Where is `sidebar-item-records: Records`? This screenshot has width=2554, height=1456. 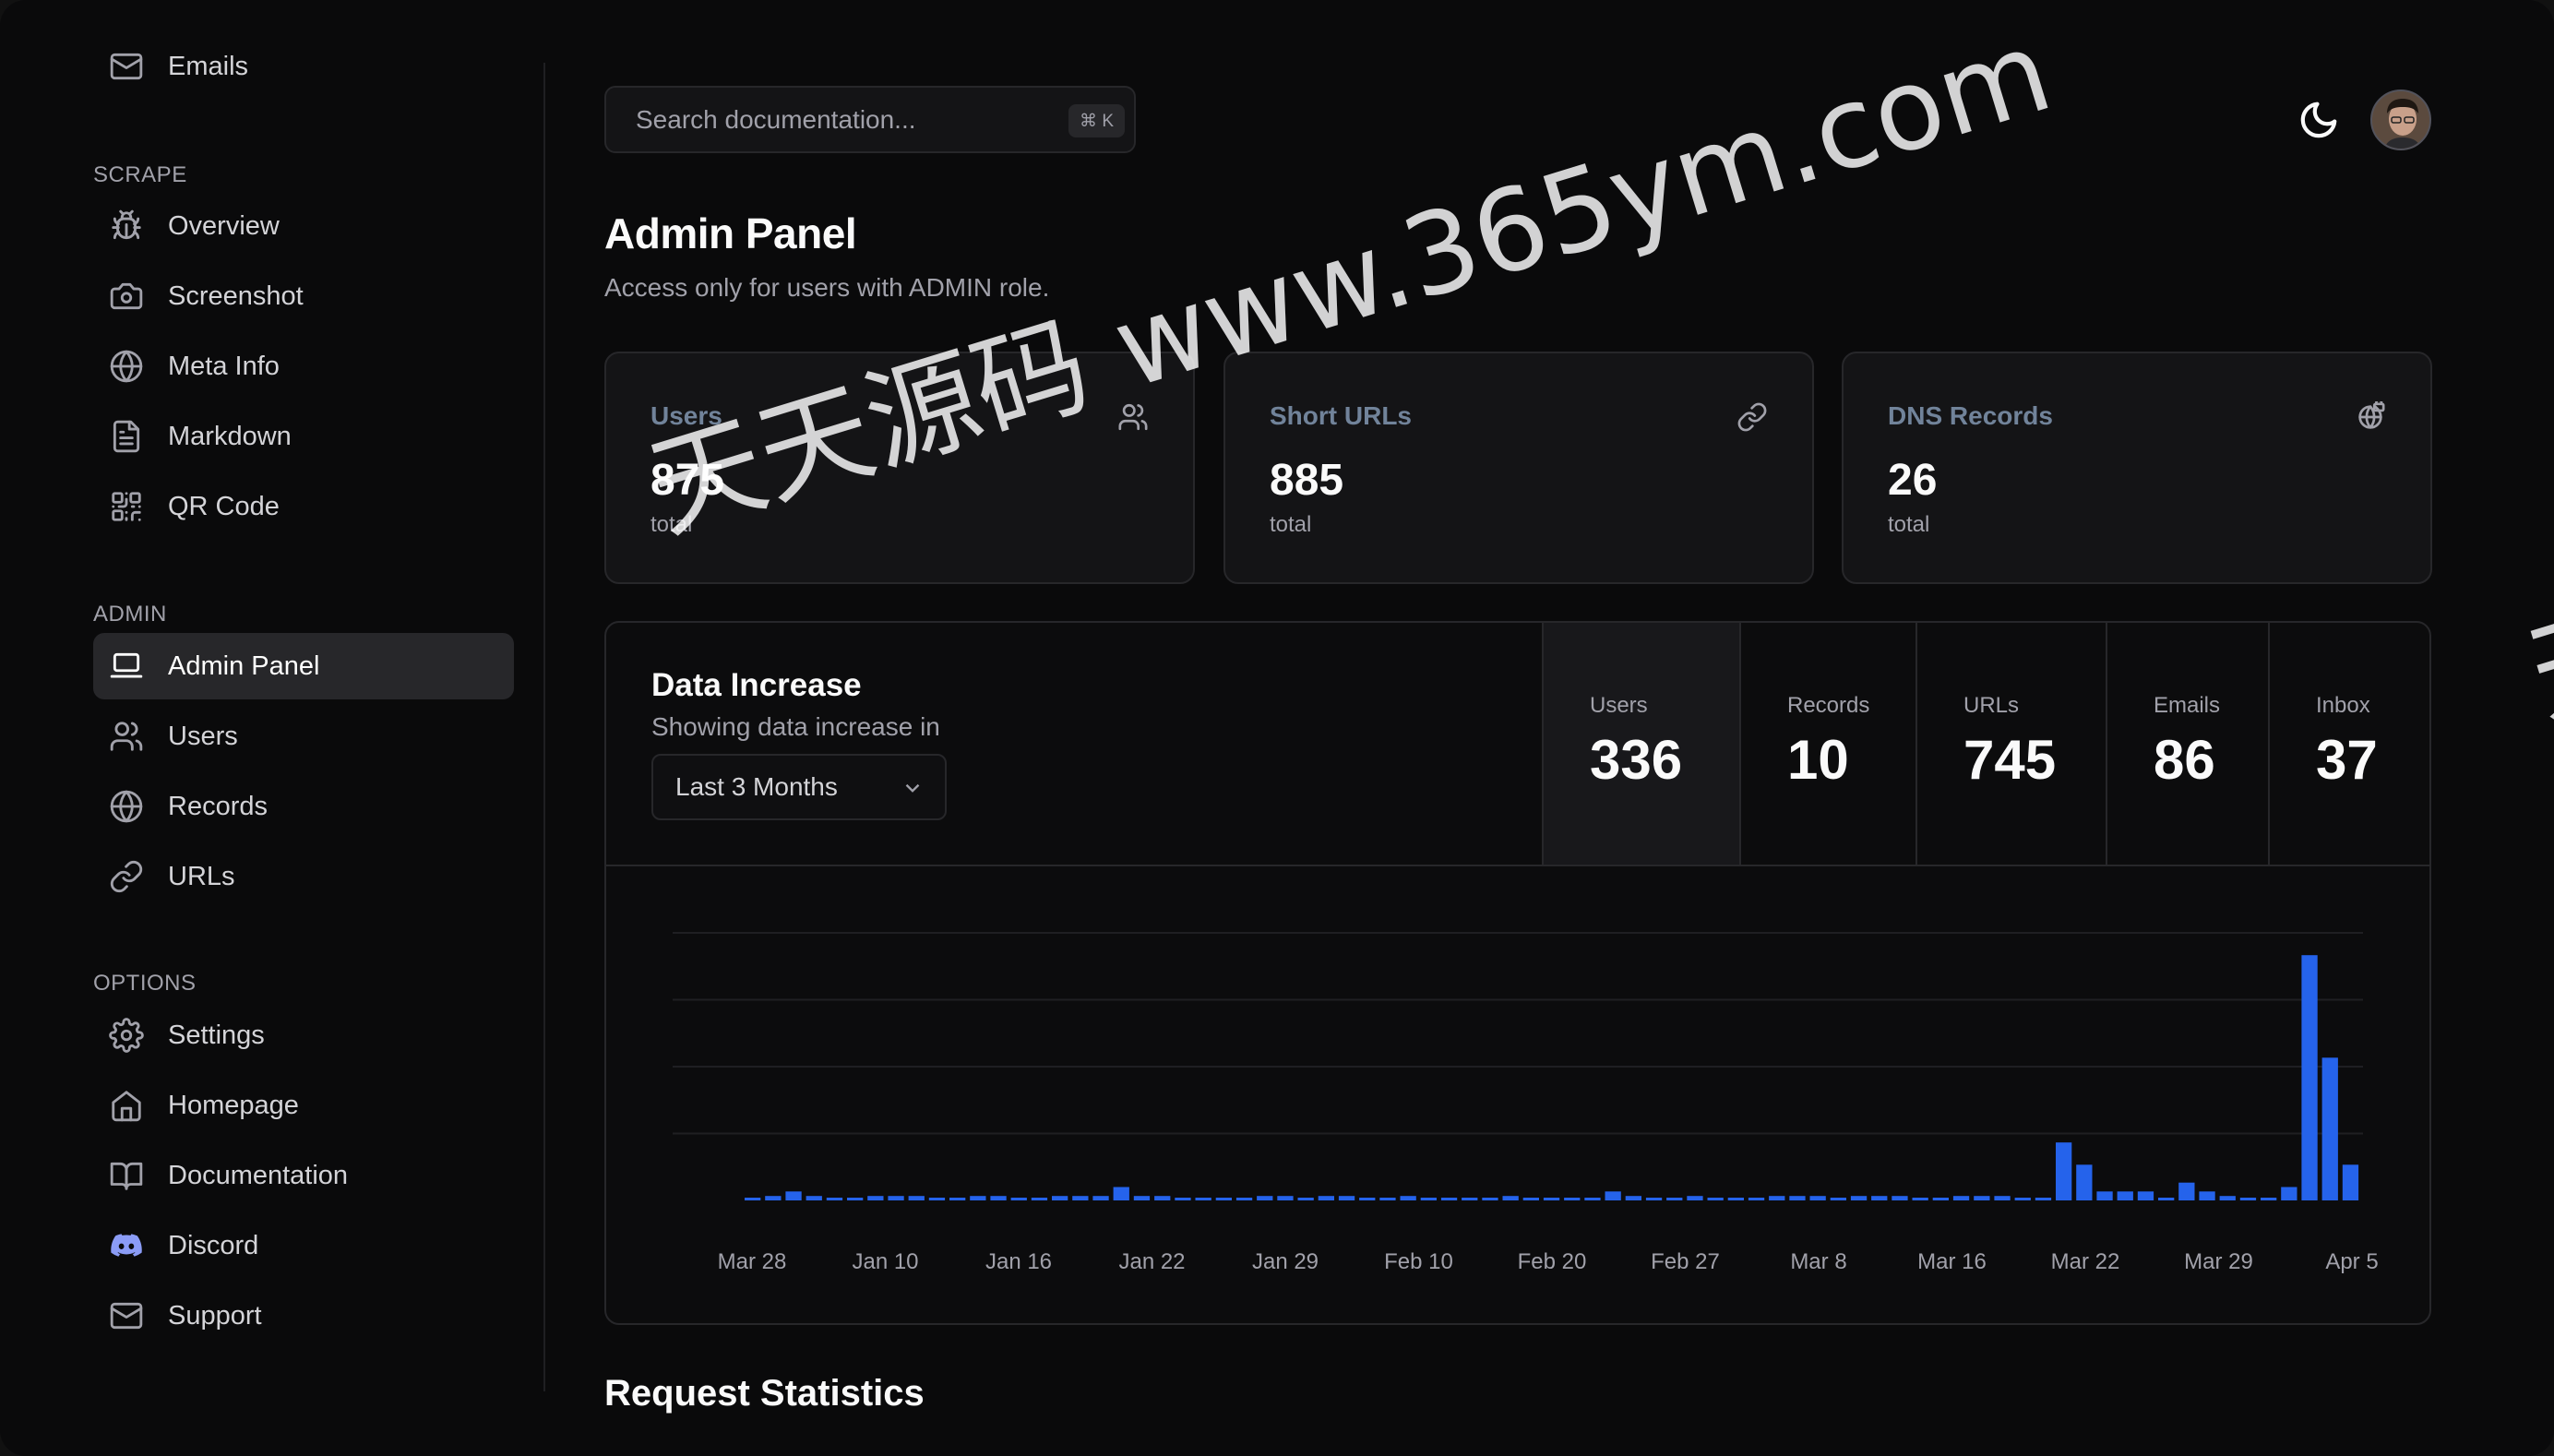 sidebar-item-records: Records is located at coordinates (303, 806).